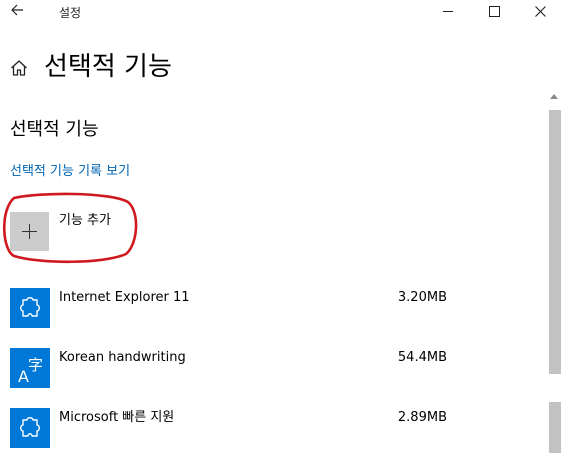  I want to click on close-button, so click(540, 12).